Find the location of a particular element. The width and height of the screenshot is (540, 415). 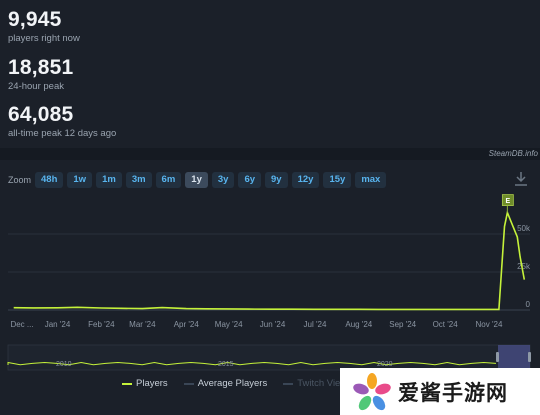

chart-legend: Players Average Players Twitch View is located at coordinates (242, 383).